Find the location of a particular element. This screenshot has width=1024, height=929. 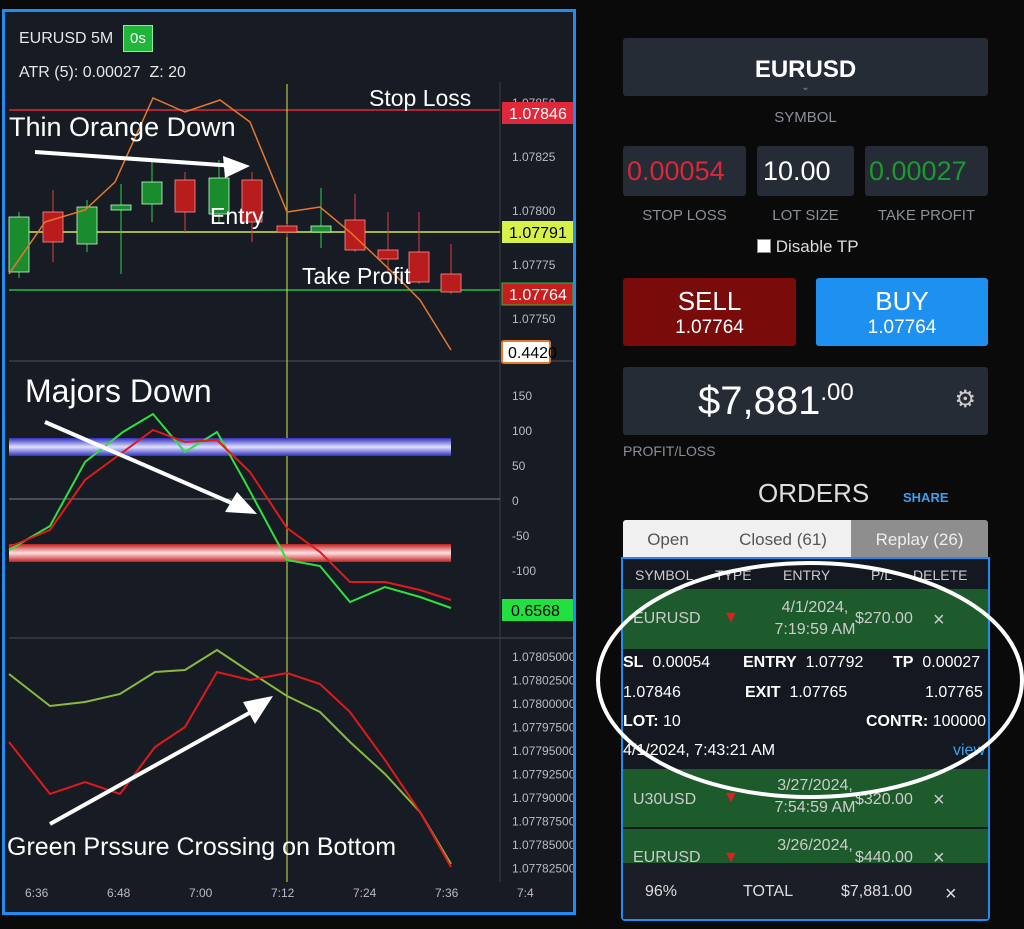

axis-tick-label: 1.07785000 is located at coordinates (542, 845).